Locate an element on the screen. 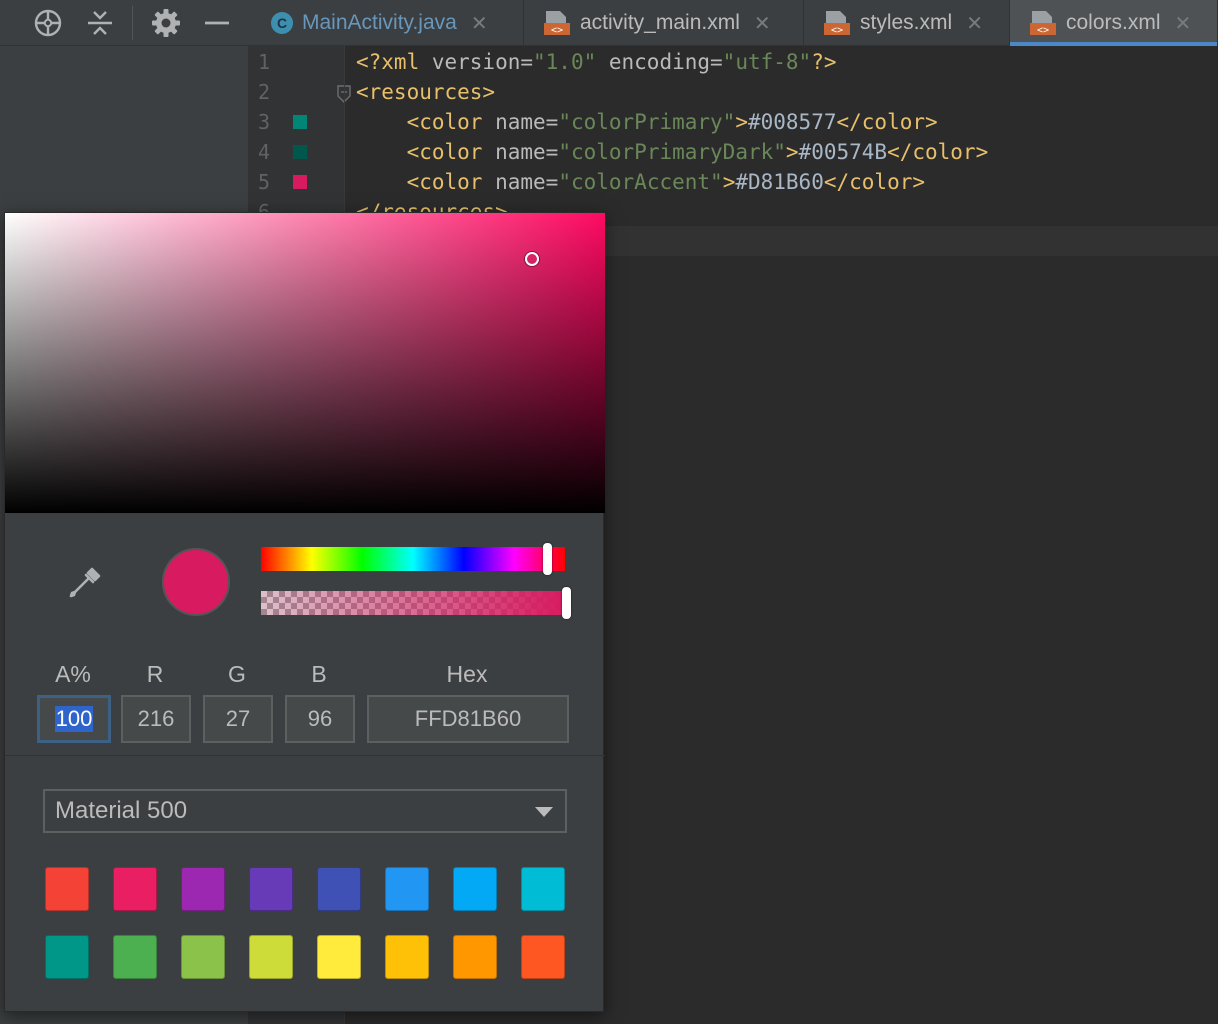 The width and height of the screenshot is (1218, 1024). tab-mainactivity-java: C MainActivity.java ✕ is located at coordinates (386, 23).